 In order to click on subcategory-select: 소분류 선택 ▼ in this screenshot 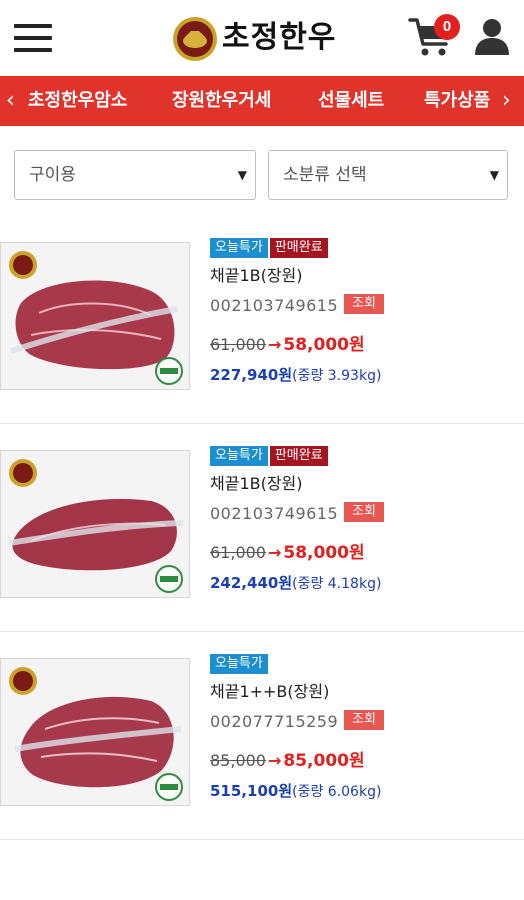, I will do `click(388, 175)`.